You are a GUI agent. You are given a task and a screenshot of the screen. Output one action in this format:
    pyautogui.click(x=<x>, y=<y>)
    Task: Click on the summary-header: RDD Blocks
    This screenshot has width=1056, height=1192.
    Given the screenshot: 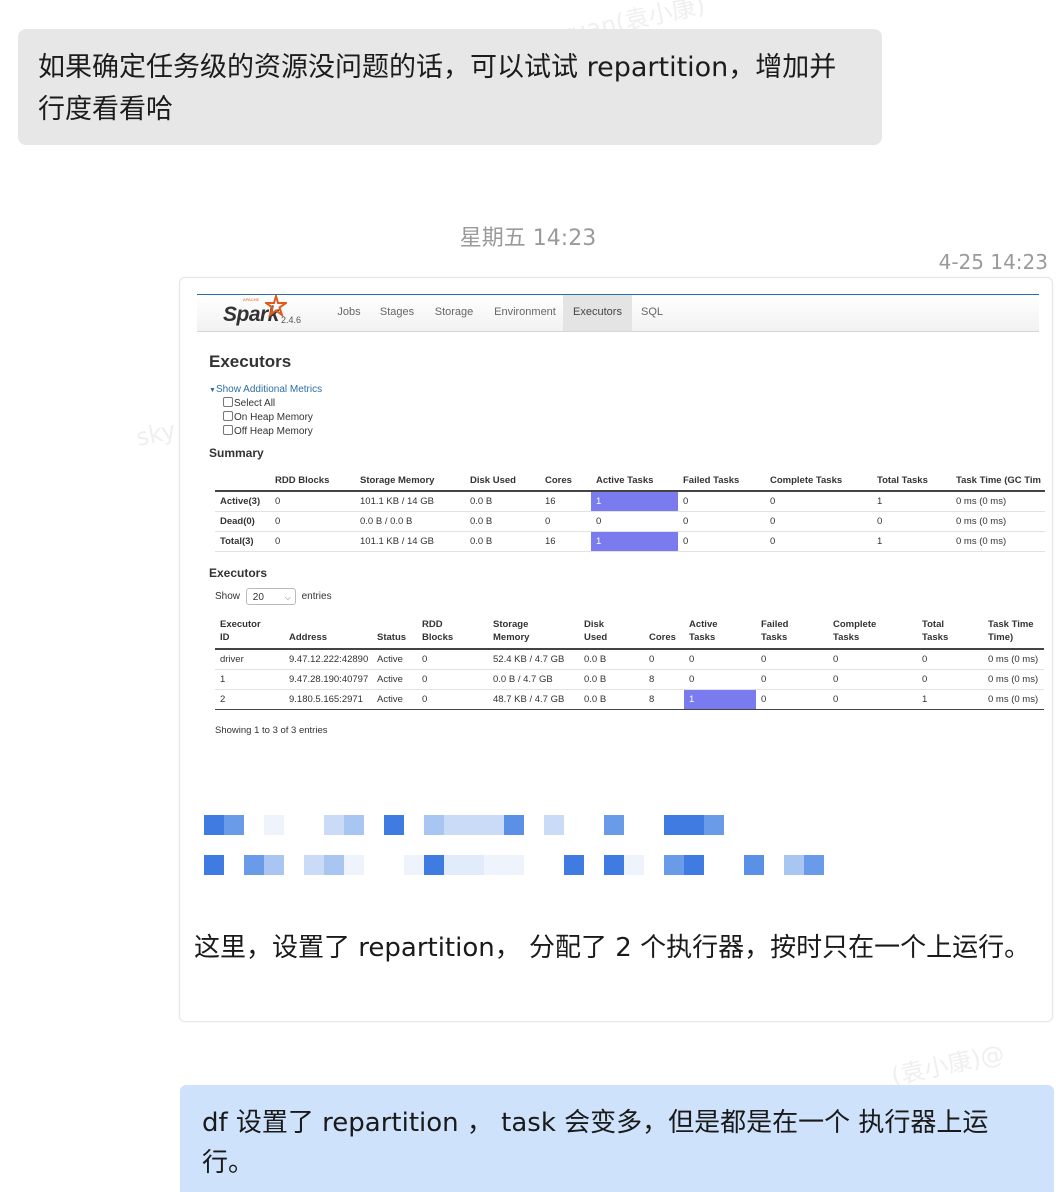 What is the action you would take?
    pyautogui.click(x=312, y=483)
    